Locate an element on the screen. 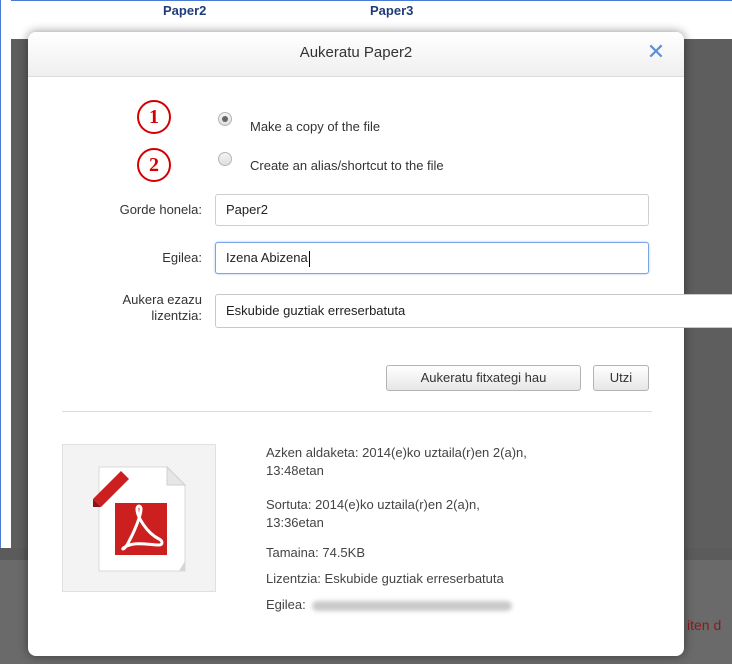 The height and width of the screenshot is (664, 732). redacted-author-name is located at coordinates (411, 605).